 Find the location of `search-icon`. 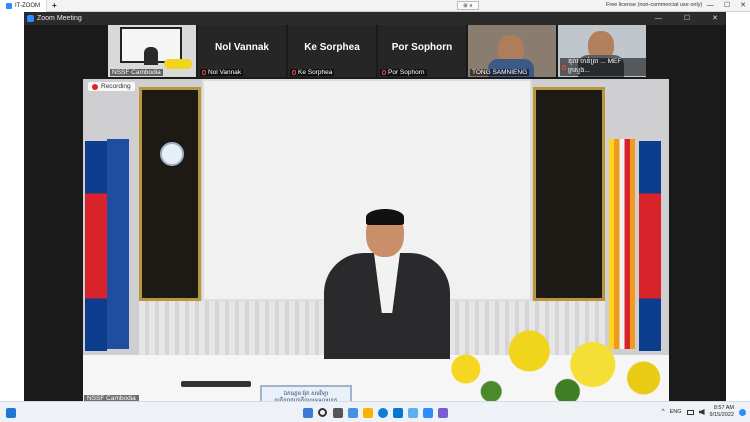

search-icon is located at coordinates (322, 412).